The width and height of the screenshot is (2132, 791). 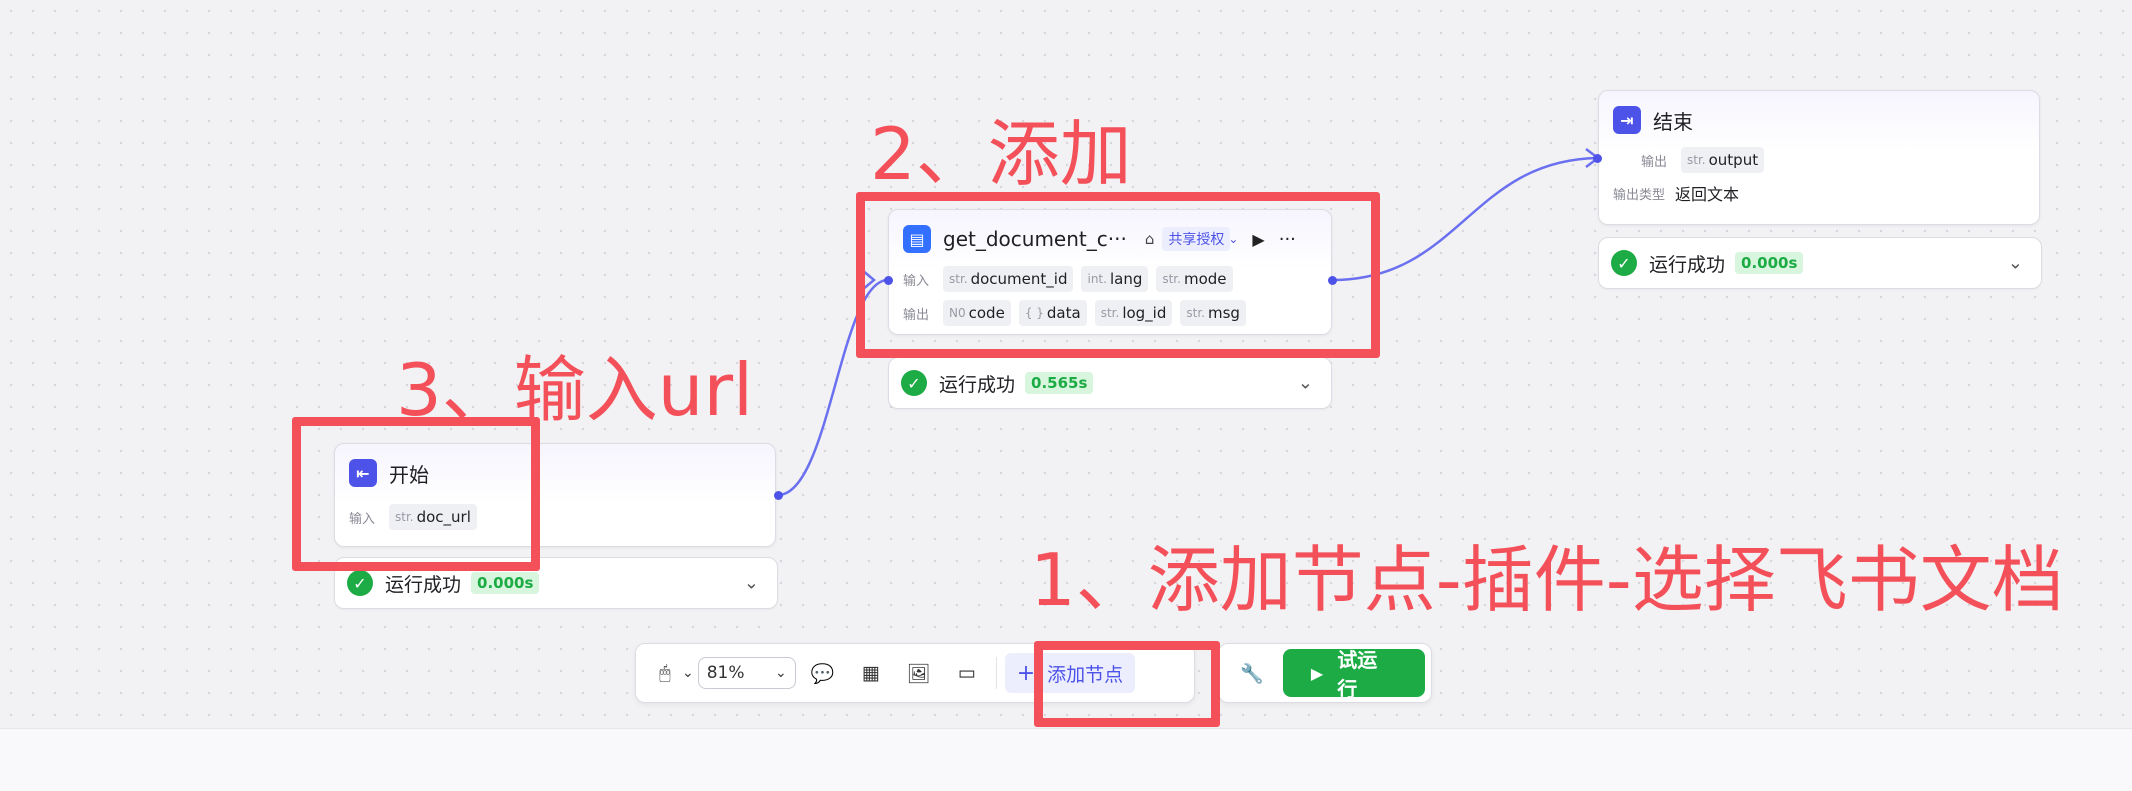 What do you see at coordinates (1118, 275) in the screenshot?
I see `annotation-box-plugin` at bounding box center [1118, 275].